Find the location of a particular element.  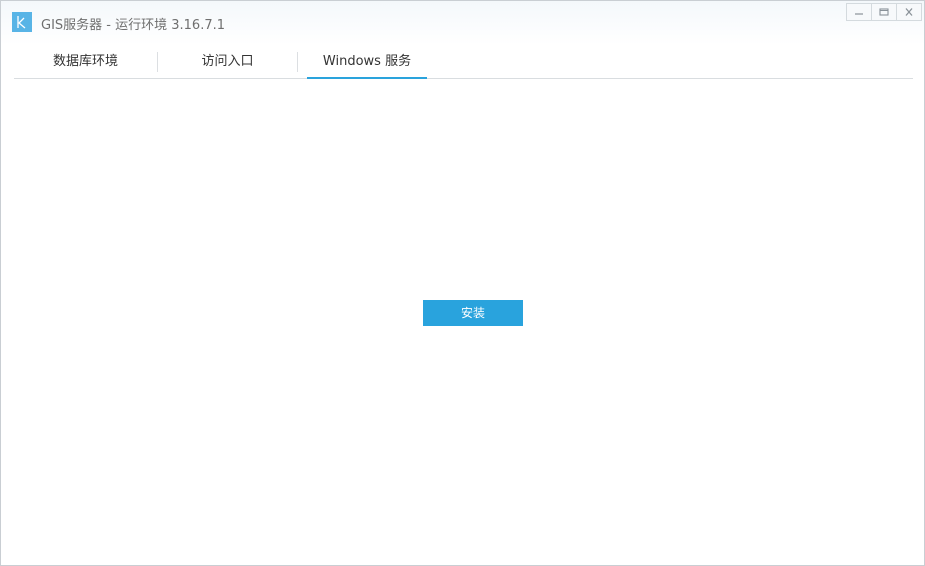

window-title: GIS服务器 - 运行环境 3.16.7.1 is located at coordinates (133, 25).